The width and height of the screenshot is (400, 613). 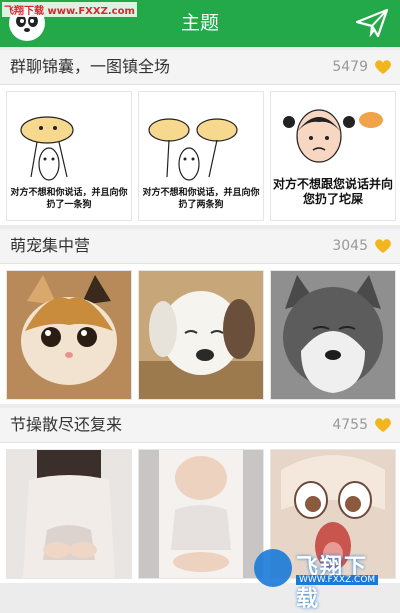 What do you see at coordinates (332, 191) in the screenshot?
I see `meme-caption: 对方不想跟您说话并向您扔了坨屎` at bounding box center [332, 191].